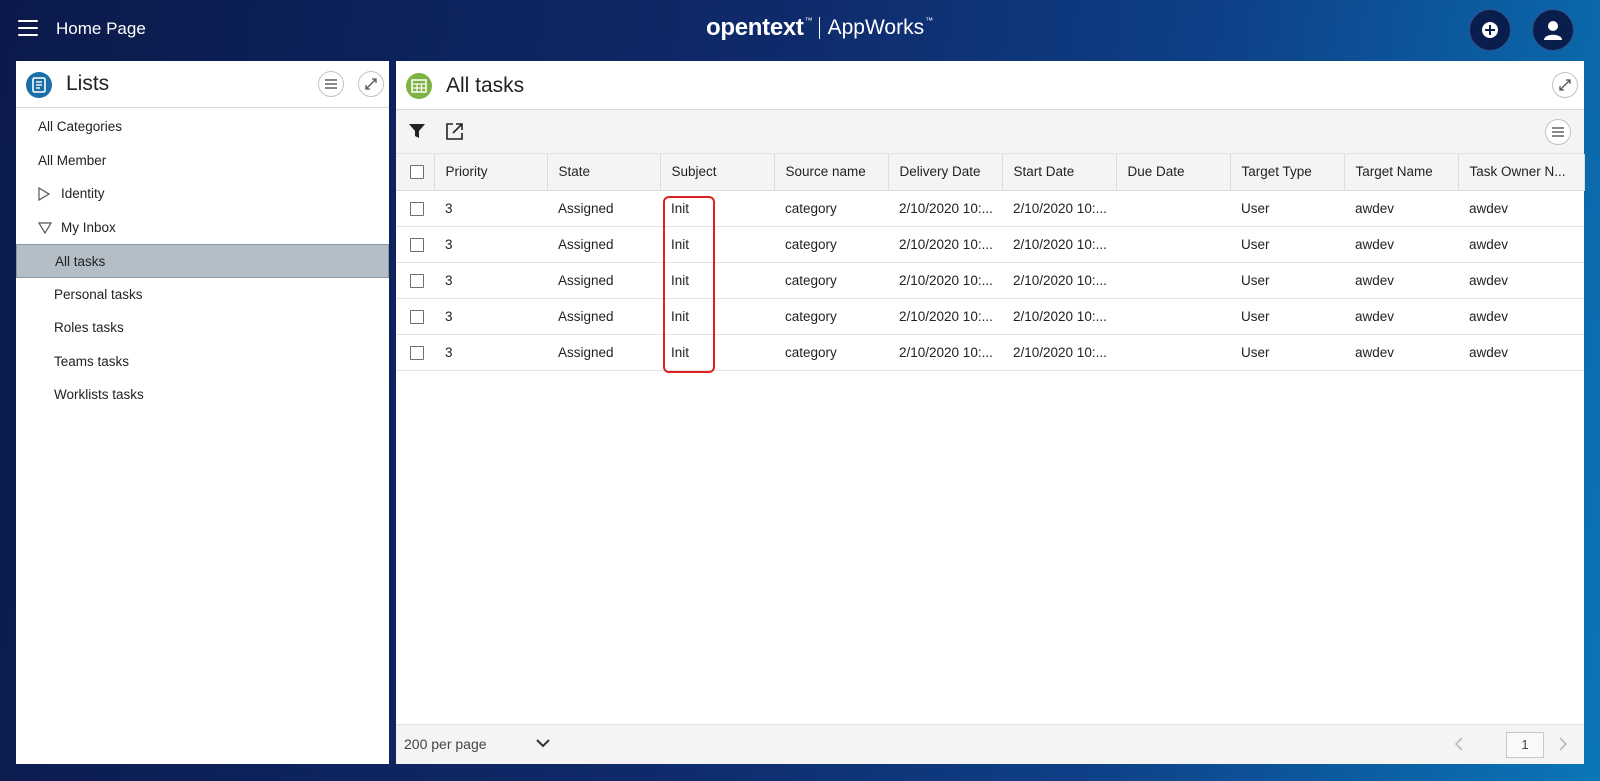 The image size is (1600, 781). Describe the element at coordinates (419, 86) in the screenshot. I see `table-icon` at that location.